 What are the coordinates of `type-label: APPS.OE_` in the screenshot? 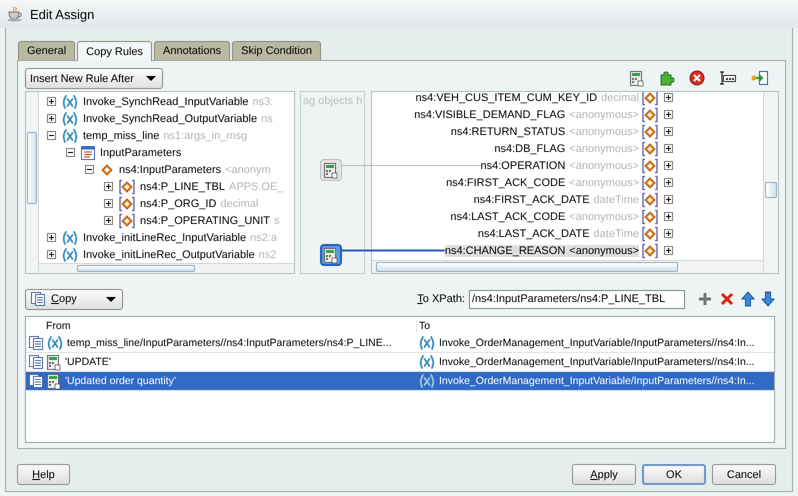 It's located at (256, 186).